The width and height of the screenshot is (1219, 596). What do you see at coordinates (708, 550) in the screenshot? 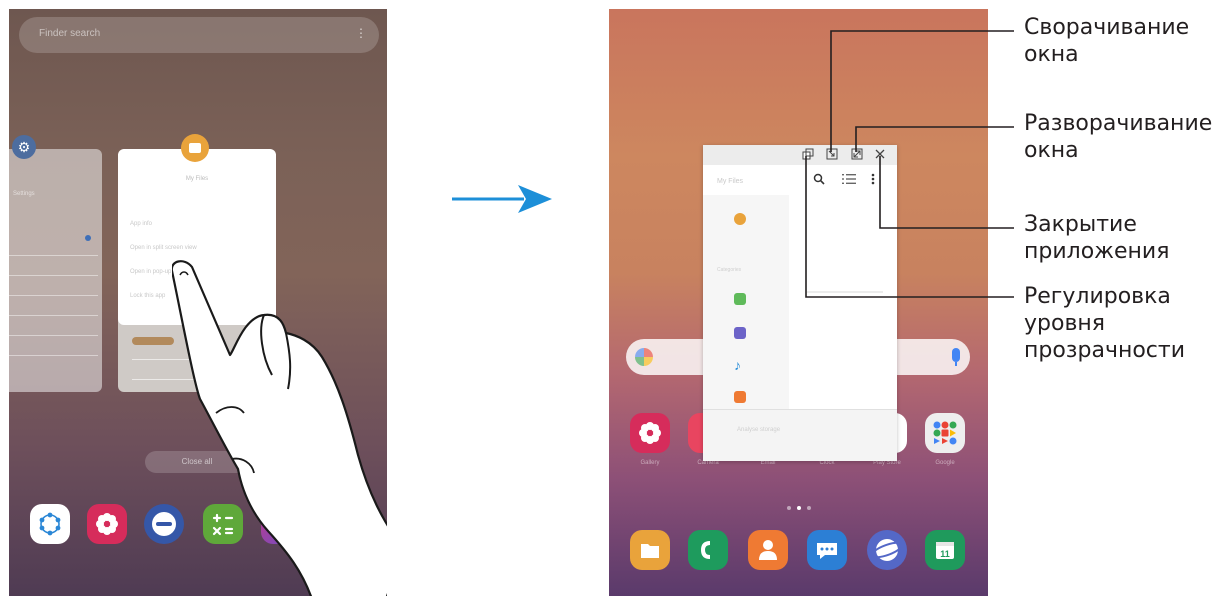
I see `phone-icon` at bounding box center [708, 550].